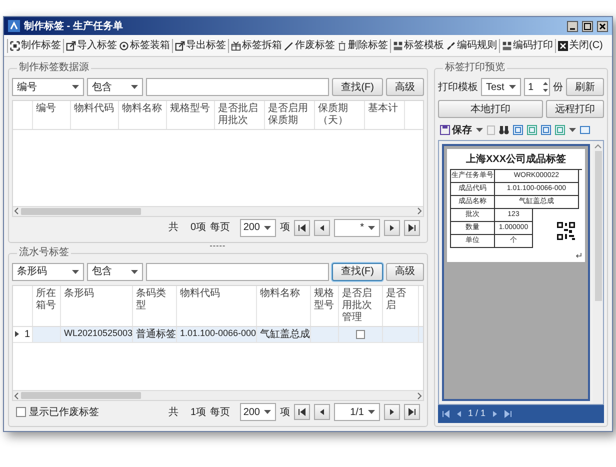  I want to click on page-view-icon, so click(518, 130).